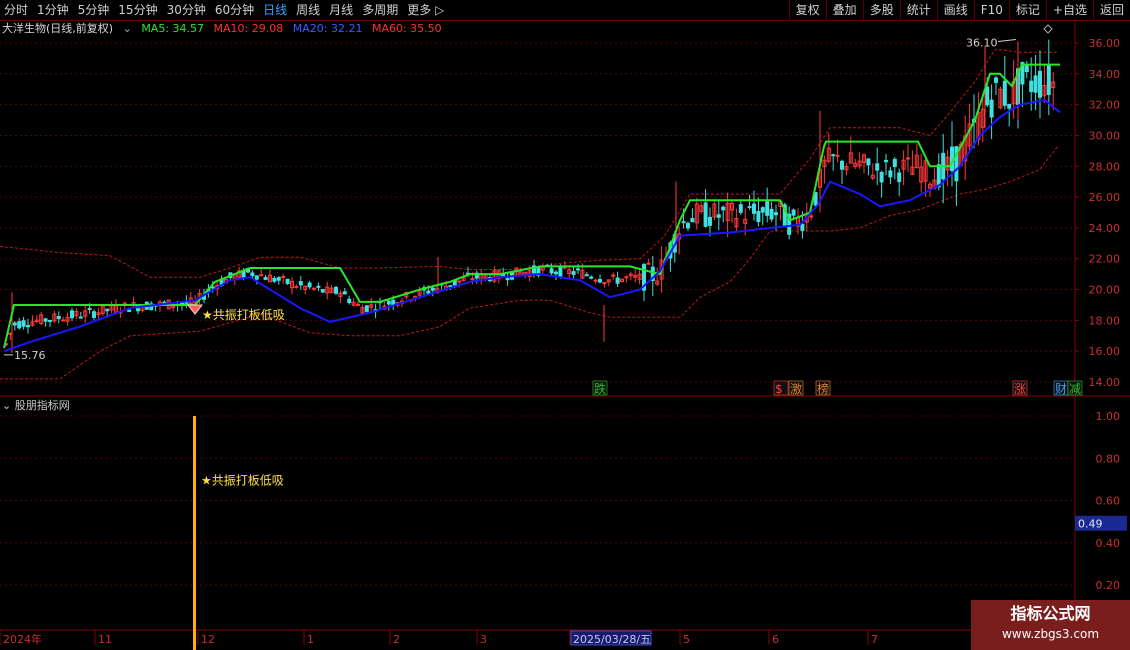  What do you see at coordinates (243, 315) in the screenshot?
I see `signal-label-main: ★共振打板低吸` at bounding box center [243, 315].